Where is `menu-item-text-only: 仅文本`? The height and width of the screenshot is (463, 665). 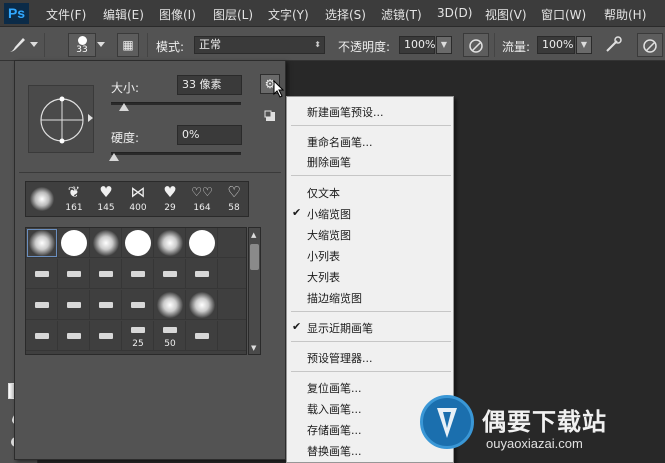
menu-item-text-only: 仅文本 is located at coordinates (323, 193).